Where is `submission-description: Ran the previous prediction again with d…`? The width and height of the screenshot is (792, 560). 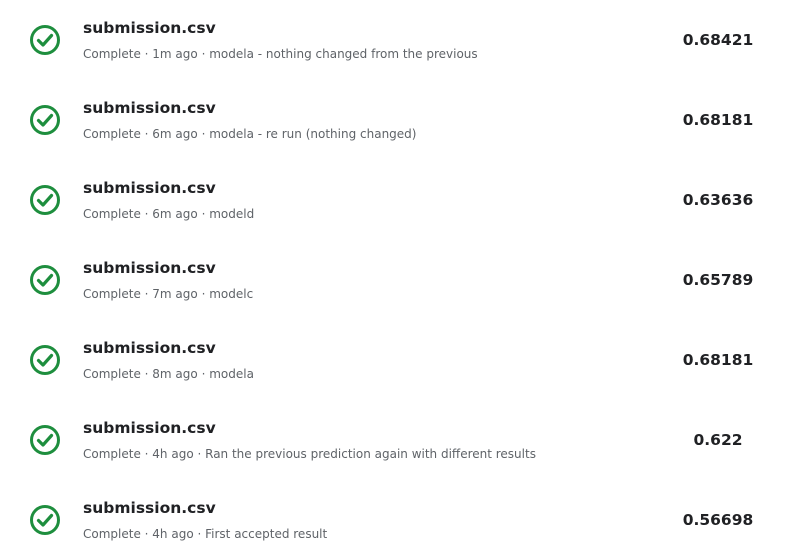
submission-description: Ran the previous prediction again with d… is located at coordinates (370, 454).